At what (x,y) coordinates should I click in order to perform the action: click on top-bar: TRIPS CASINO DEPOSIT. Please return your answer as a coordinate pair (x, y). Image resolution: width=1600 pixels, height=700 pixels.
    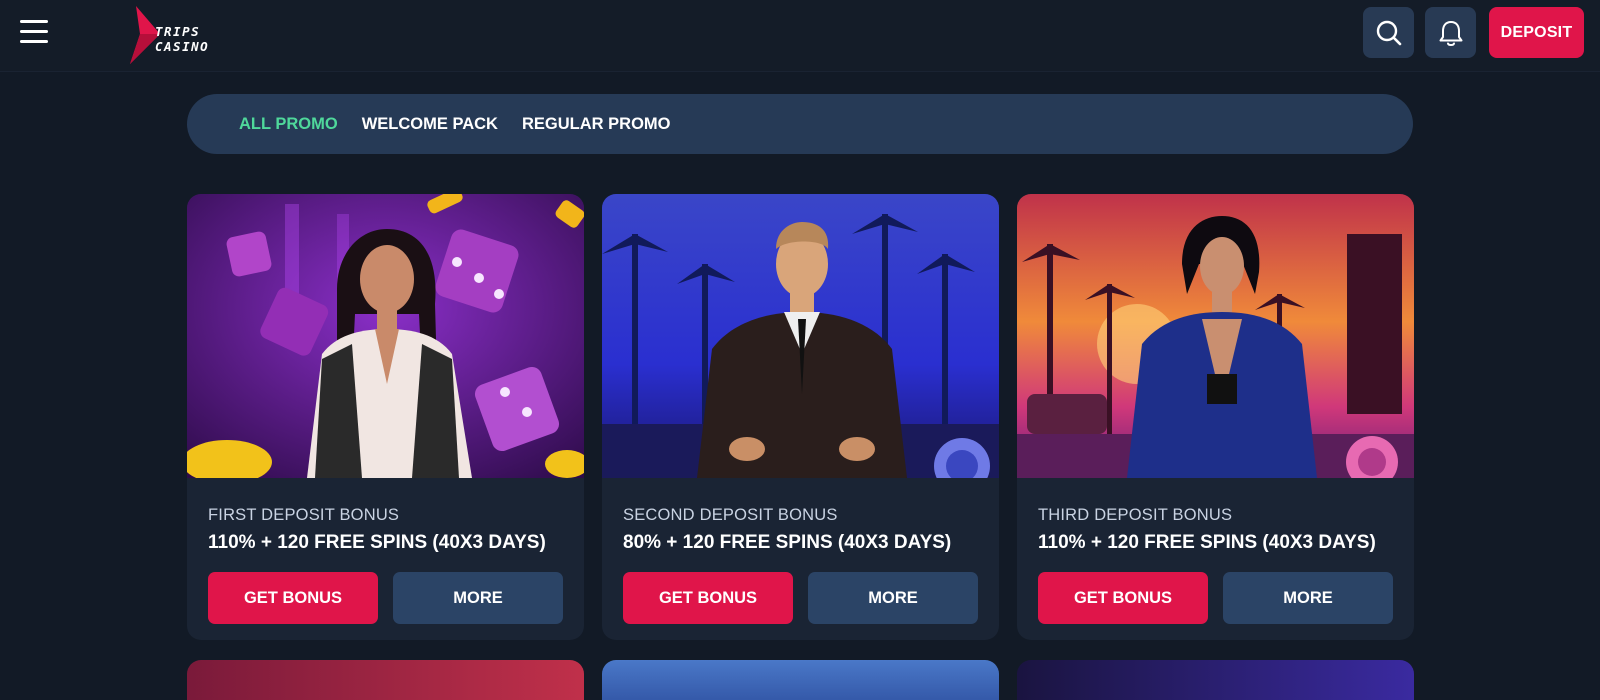
    Looking at the image, I should click on (800, 36).